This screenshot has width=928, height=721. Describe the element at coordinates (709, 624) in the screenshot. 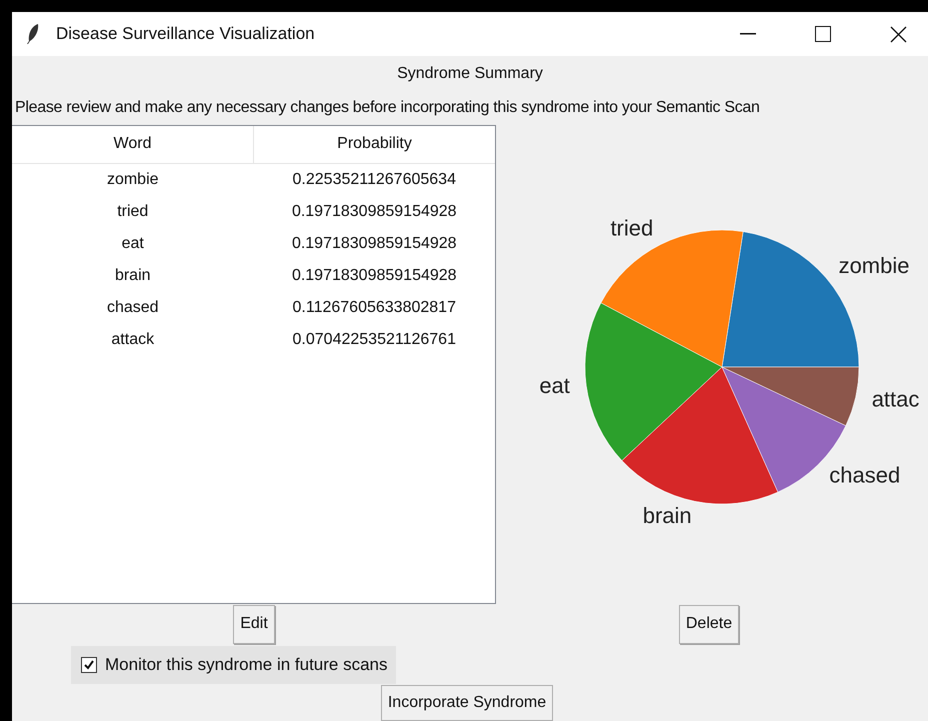

I see `delete-button: Delete` at that location.